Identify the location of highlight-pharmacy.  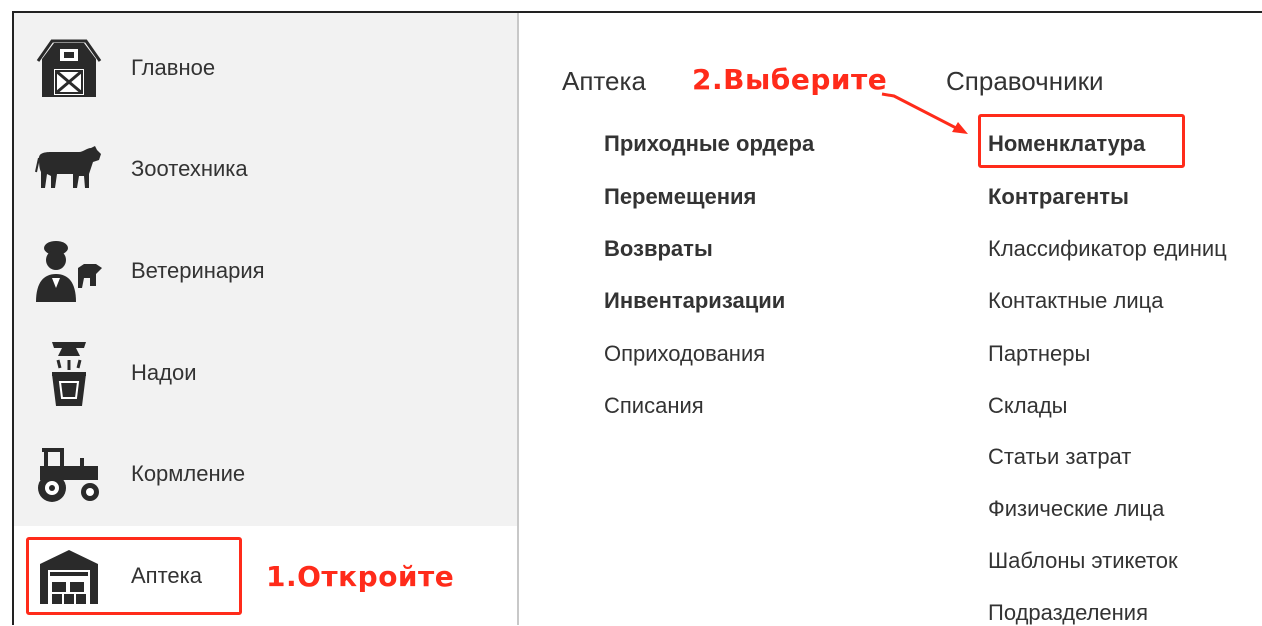
(134, 576).